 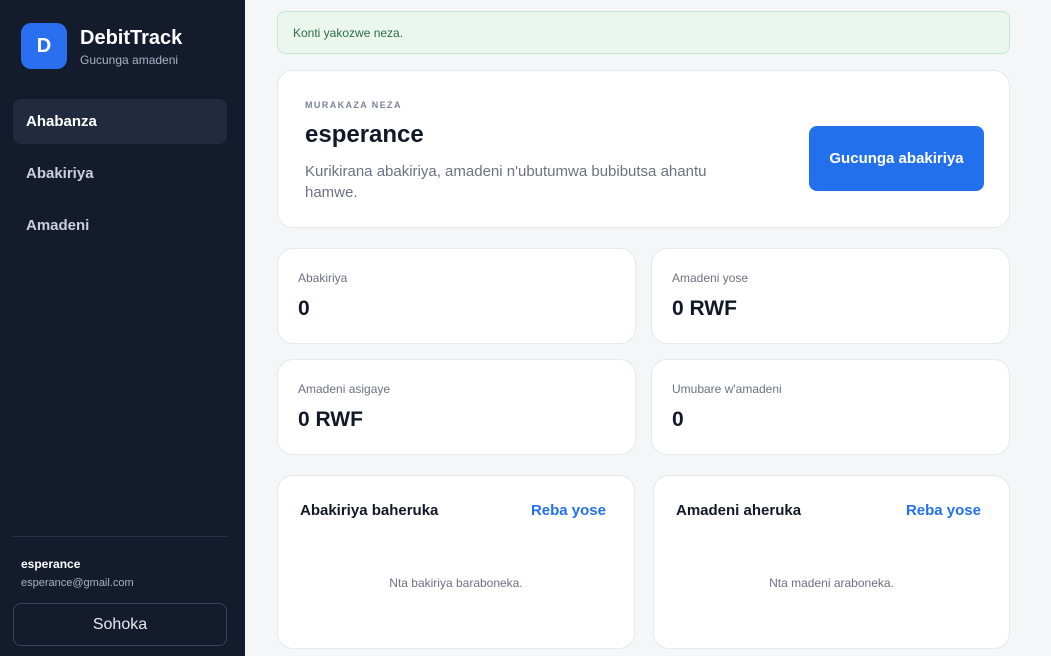 I want to click on sidebar-nav: Ahabanza Abakiriya Amadeni, so click(x=120, y=177).